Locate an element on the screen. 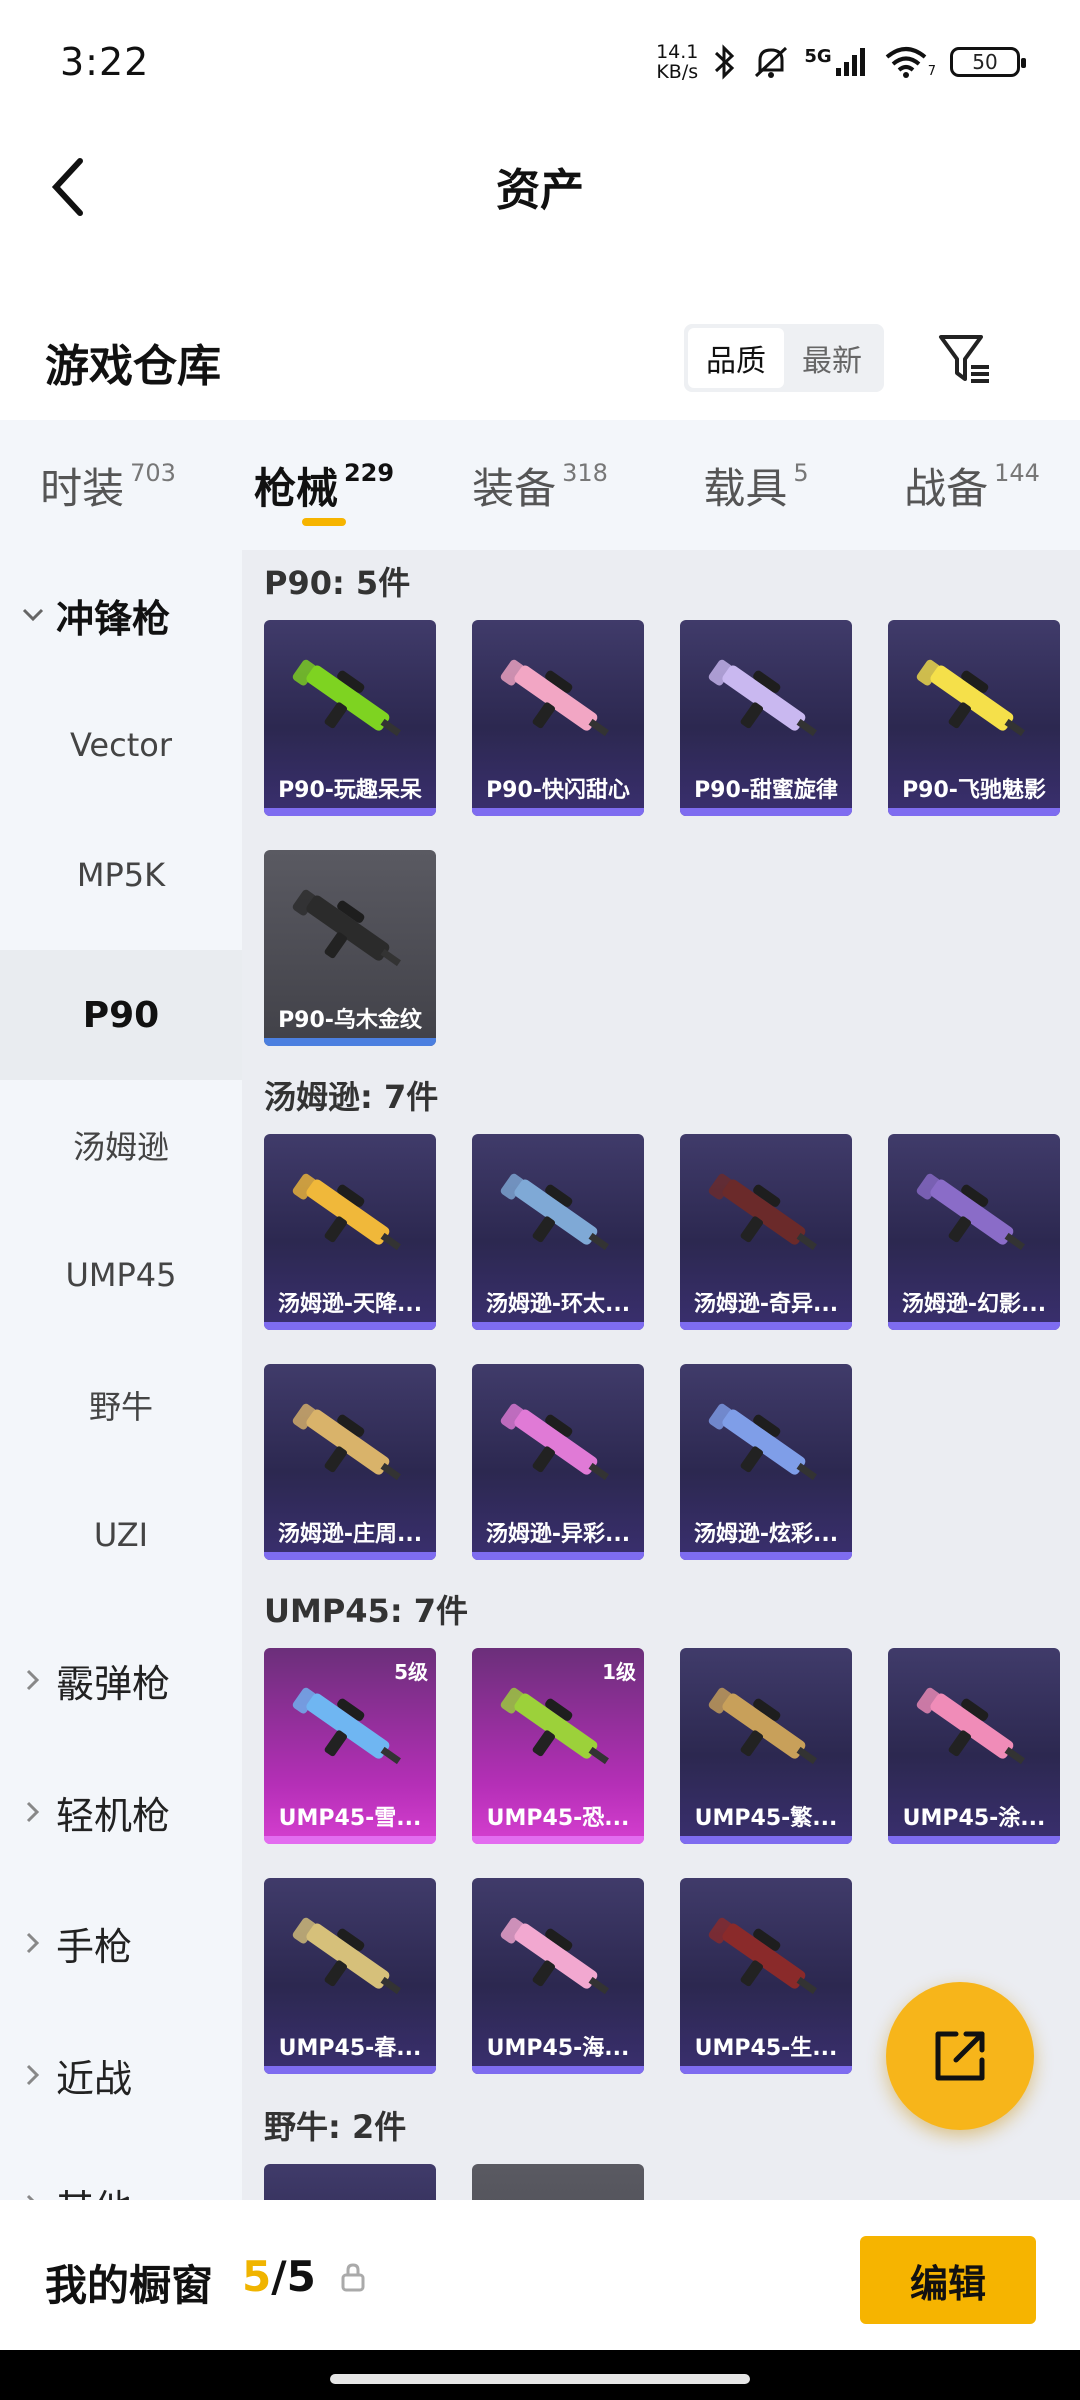  sidebar-category-melee: 近战 is located at coordinates (121, 2075).